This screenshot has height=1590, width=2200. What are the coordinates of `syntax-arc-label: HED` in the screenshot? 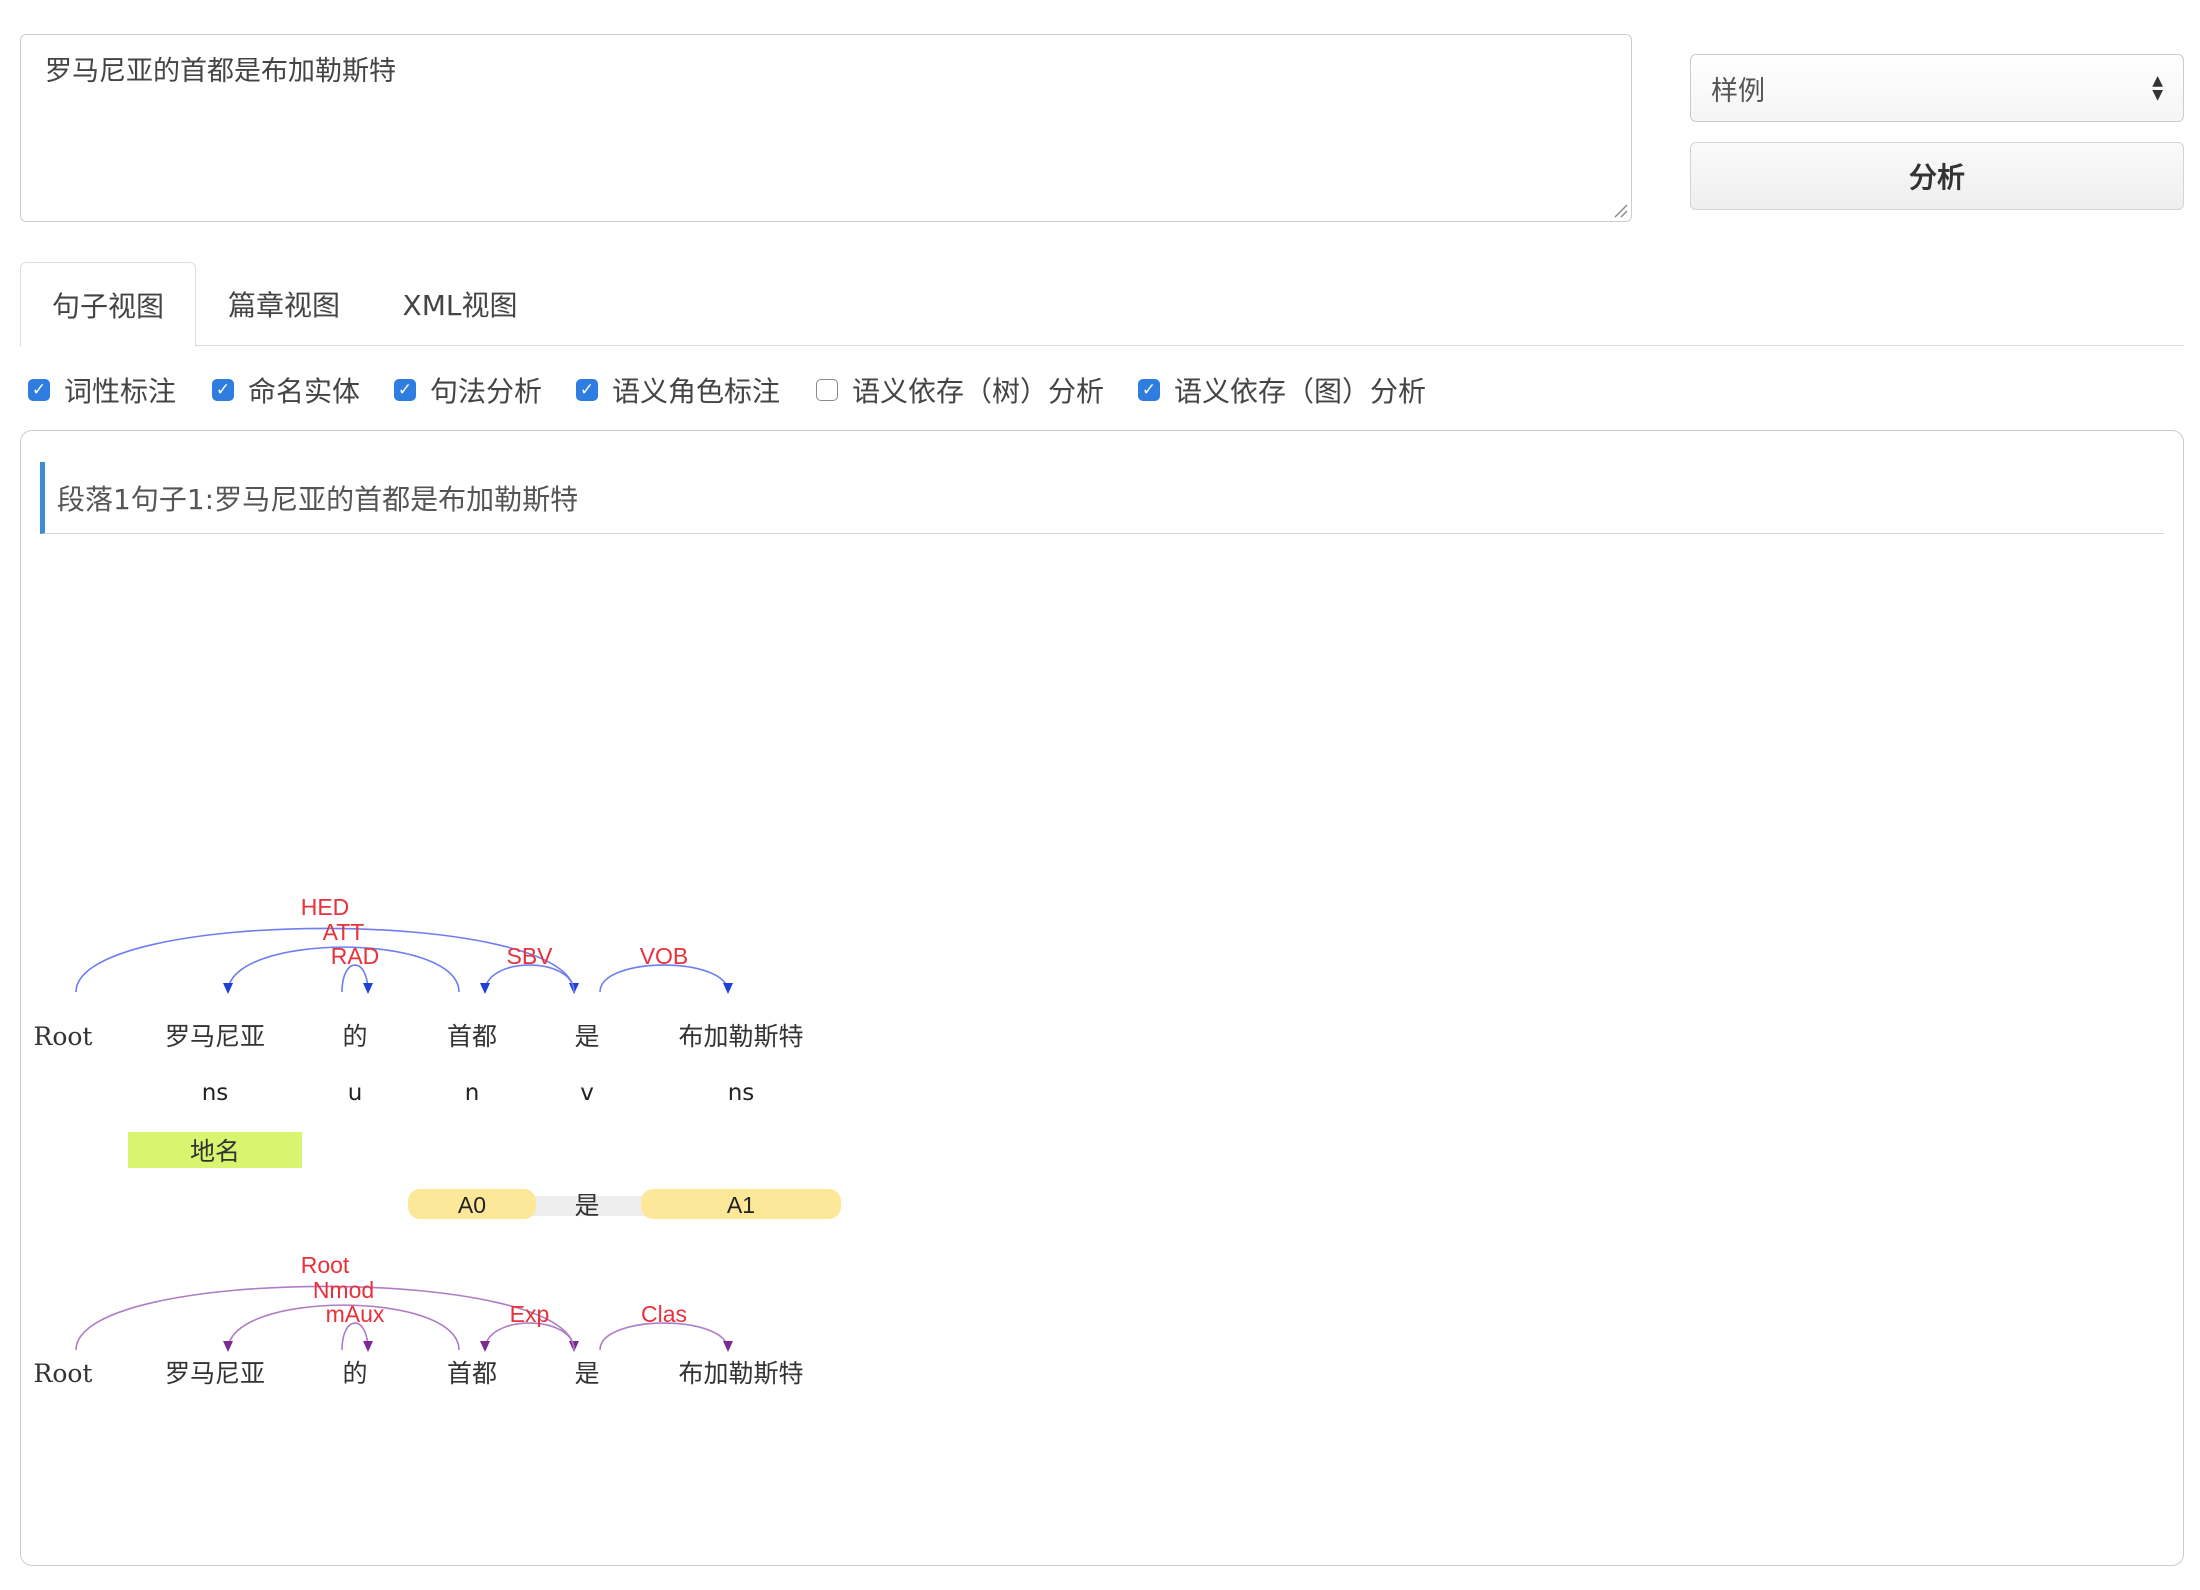 It's located at (325, 907).